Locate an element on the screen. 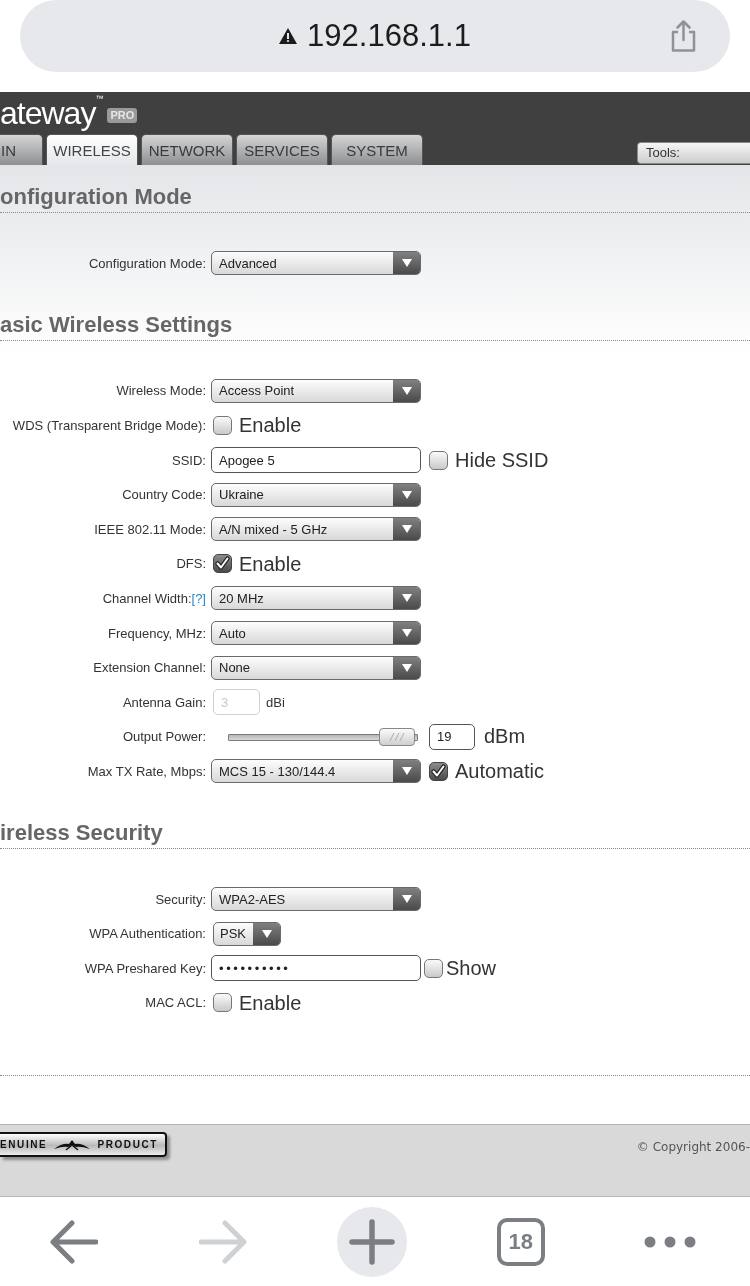 The image size is (750, 1286). field-label: Extension Channel: is located at coordinates (149, 668).